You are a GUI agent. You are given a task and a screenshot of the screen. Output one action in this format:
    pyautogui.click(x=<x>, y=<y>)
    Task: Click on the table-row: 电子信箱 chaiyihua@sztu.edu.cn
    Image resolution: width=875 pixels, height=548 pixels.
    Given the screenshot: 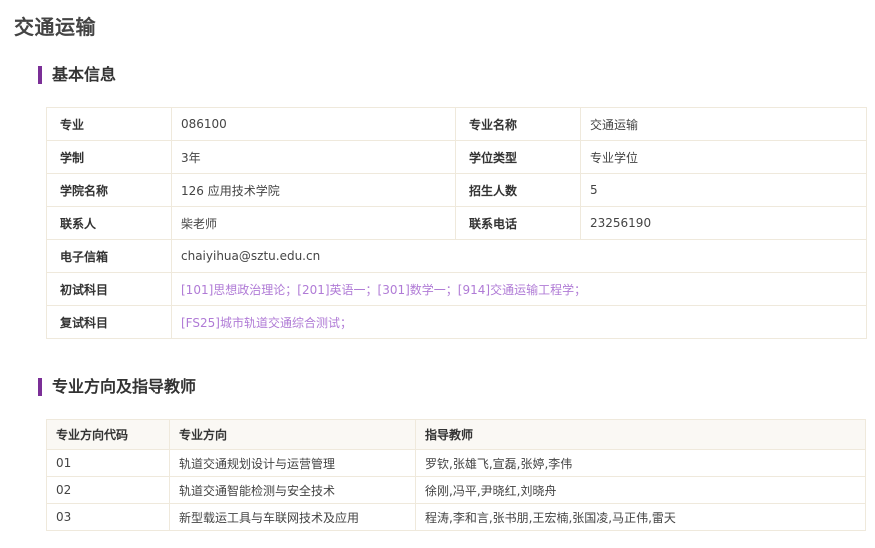 What is the action you would take?
    pyautogui.click(x=456, y=256)
    